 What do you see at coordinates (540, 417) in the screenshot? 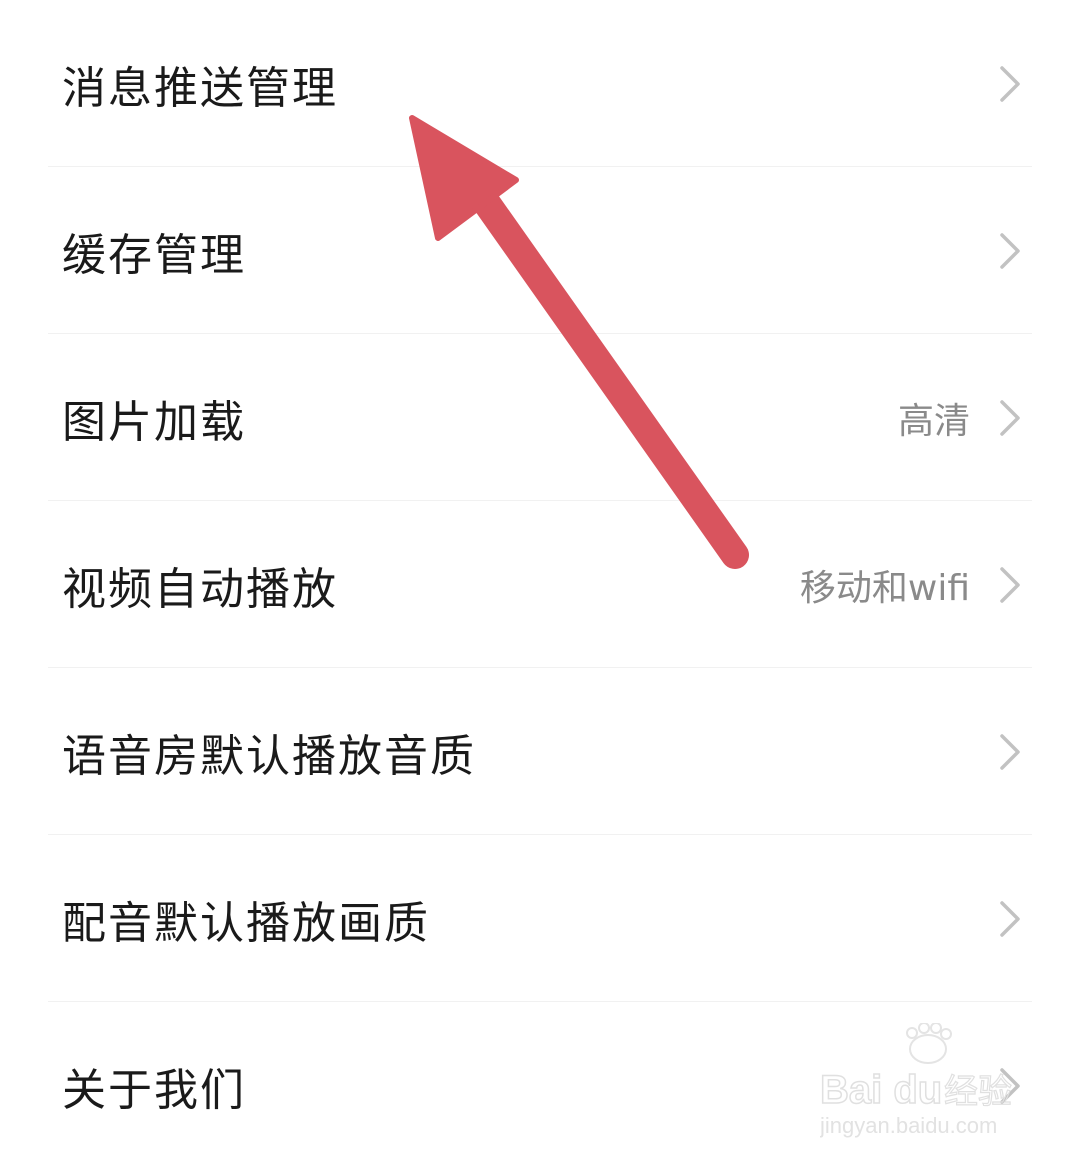
I see `settings-item-image-loading: 图片加载 高清` at bounding box center [540, 417].